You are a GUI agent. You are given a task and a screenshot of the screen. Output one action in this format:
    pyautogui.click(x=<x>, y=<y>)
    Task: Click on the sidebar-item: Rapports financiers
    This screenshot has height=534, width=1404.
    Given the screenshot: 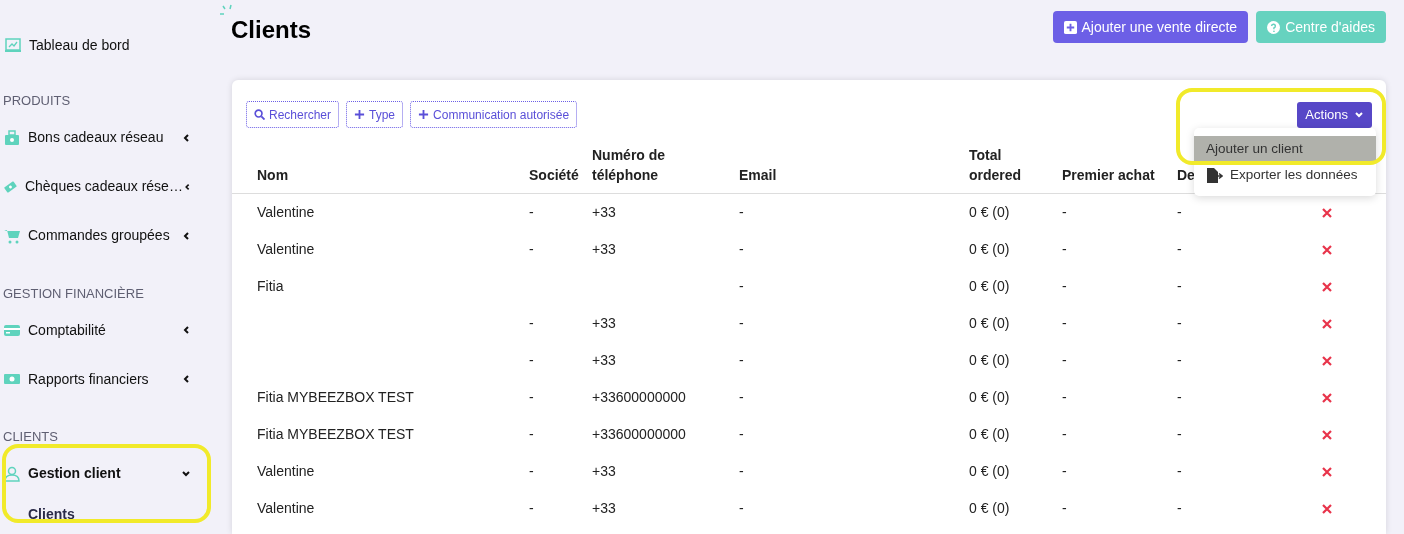 What is the action you would take?
    pyautogui.click(x=88, y=379)
    